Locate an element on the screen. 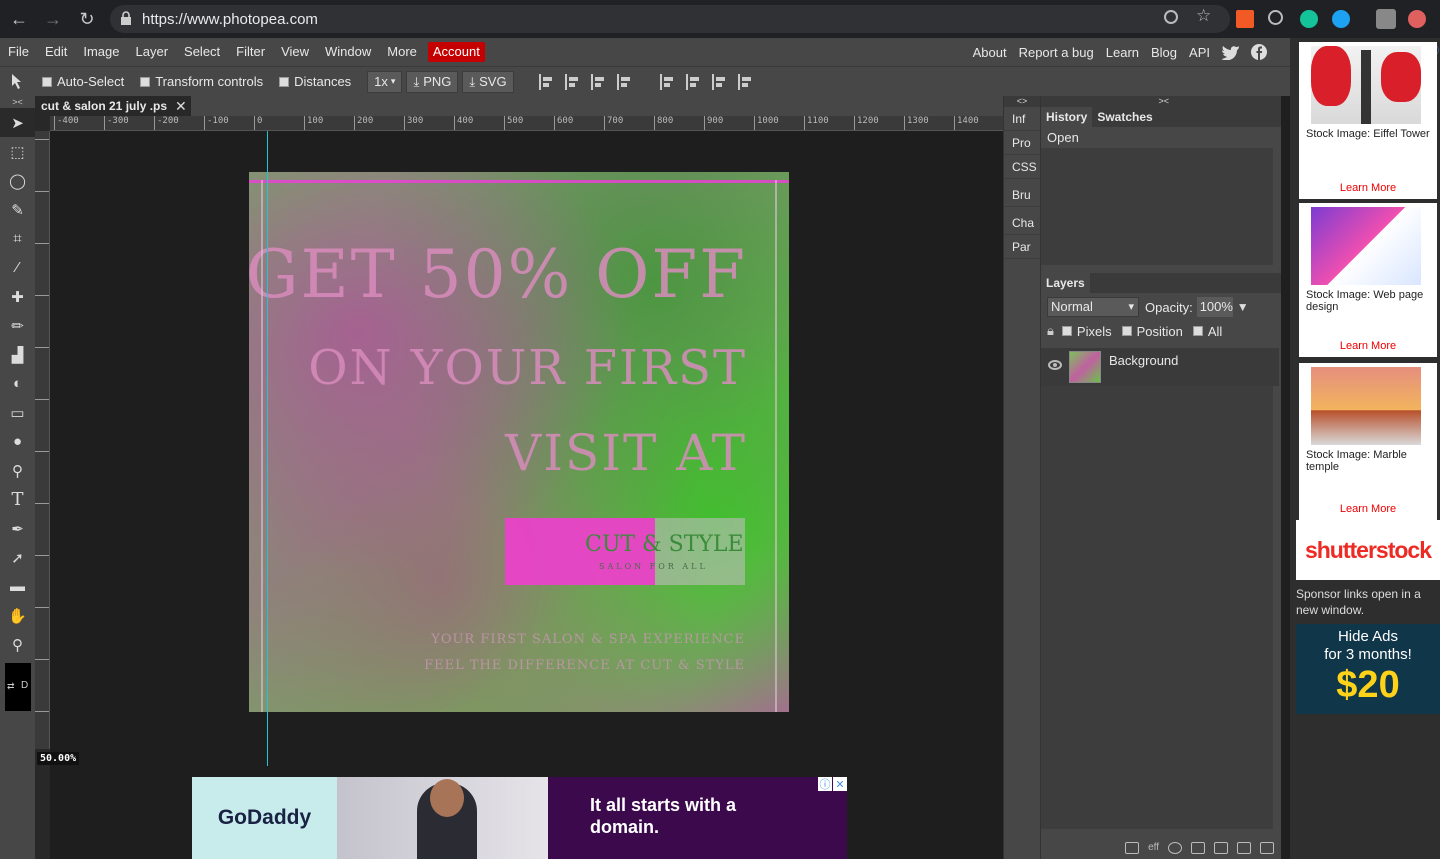 This screenshot has height=859, width=1440. link-layers-icon is located at coordinates (1132, 847).